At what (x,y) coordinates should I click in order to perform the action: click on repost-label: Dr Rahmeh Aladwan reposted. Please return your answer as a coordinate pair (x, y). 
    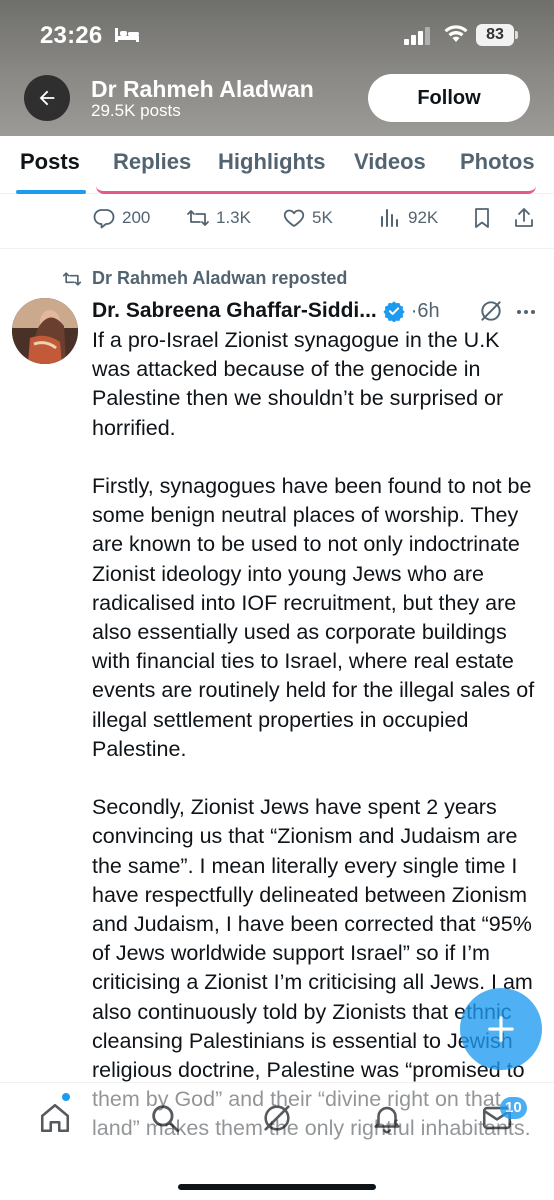
    Looking at the image, I should click on (220, 278).